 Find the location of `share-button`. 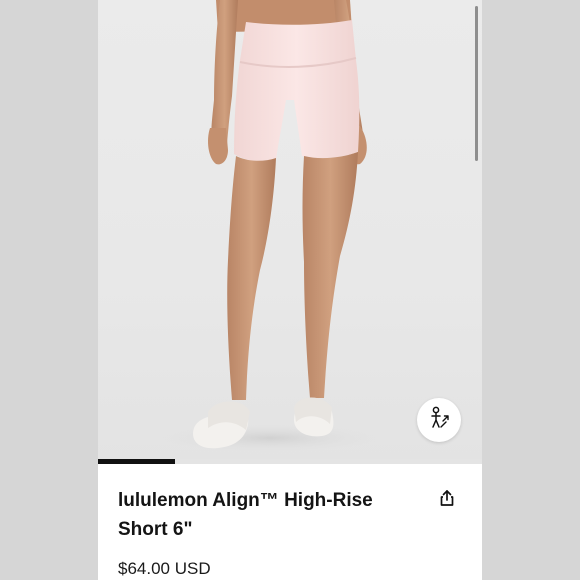

share-button is located at coordinates (447, 500).